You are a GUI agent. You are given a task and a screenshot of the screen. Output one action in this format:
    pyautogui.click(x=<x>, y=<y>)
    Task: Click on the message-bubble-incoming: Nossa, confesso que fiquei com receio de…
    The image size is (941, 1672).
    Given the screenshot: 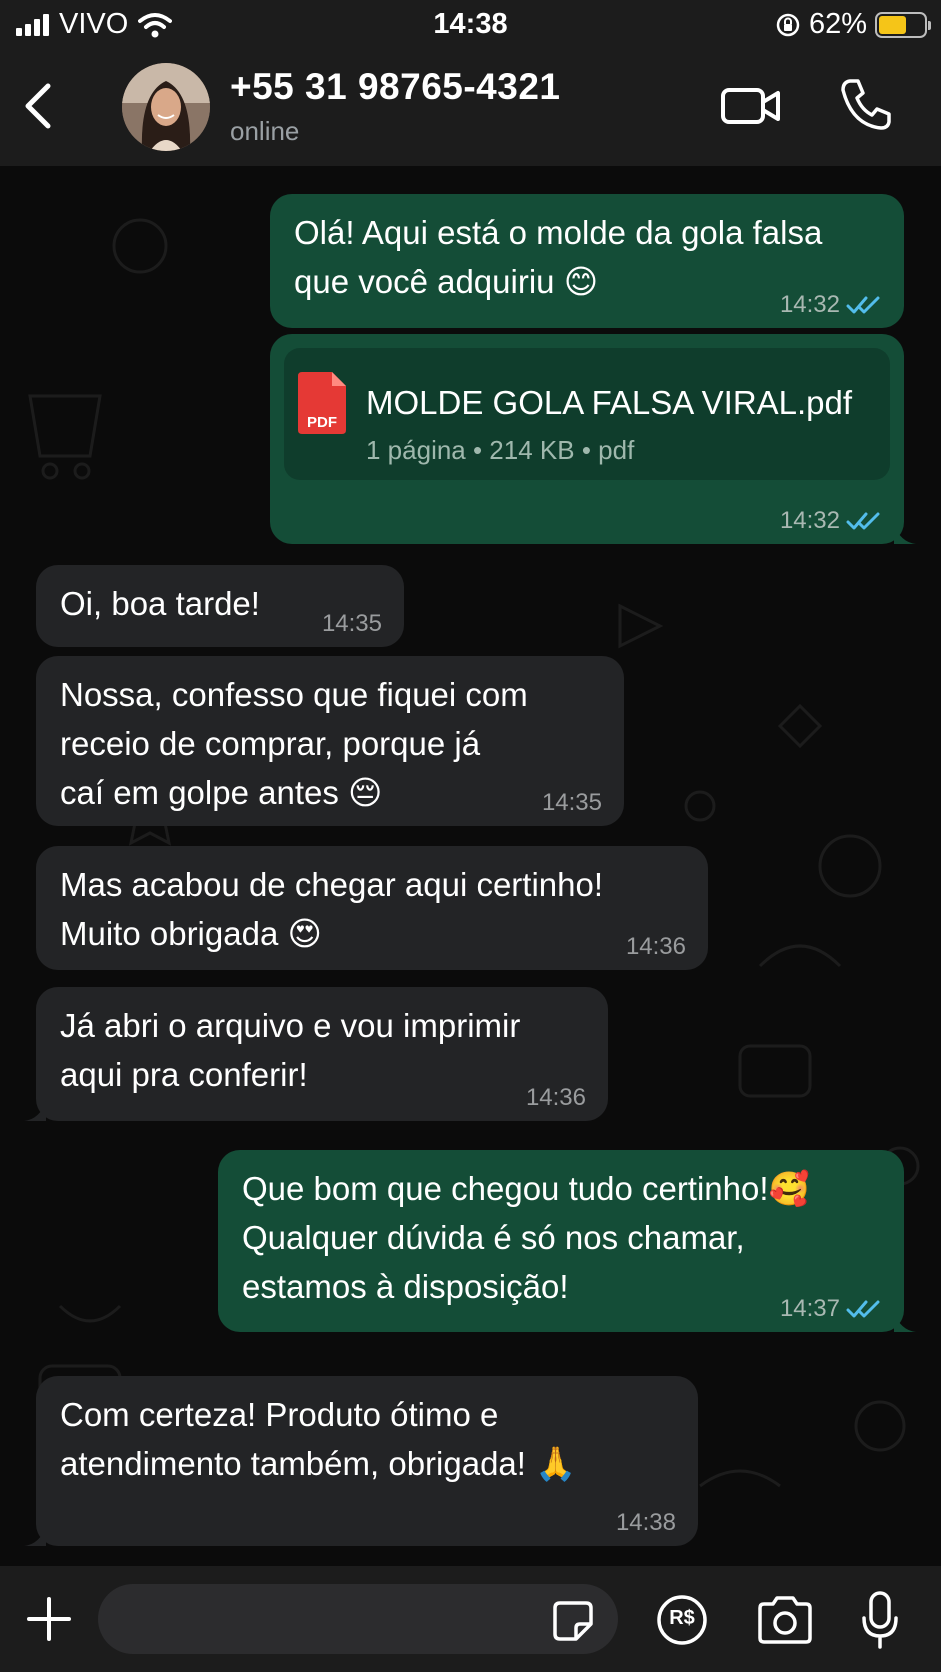 What is the action you would take?
    pyautogui.click(x=330, y=741)
    